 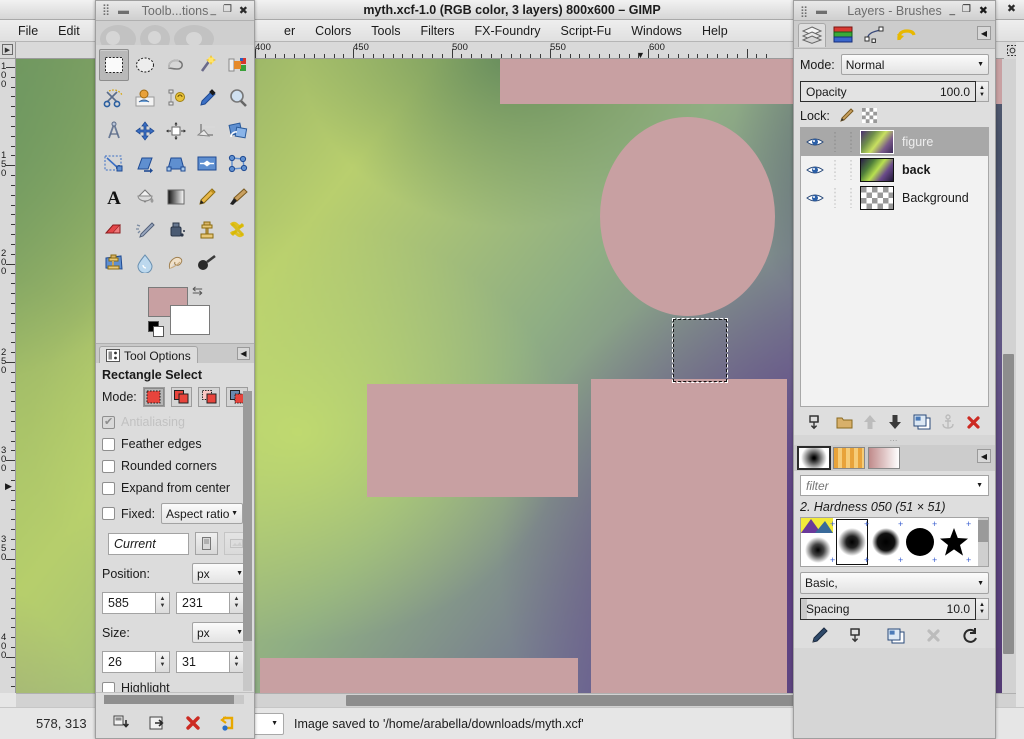 What do you see at coordinates (193, 723) in the screenshot?
I see `delete-tool-preset-button` at bounding box center [193, 723].